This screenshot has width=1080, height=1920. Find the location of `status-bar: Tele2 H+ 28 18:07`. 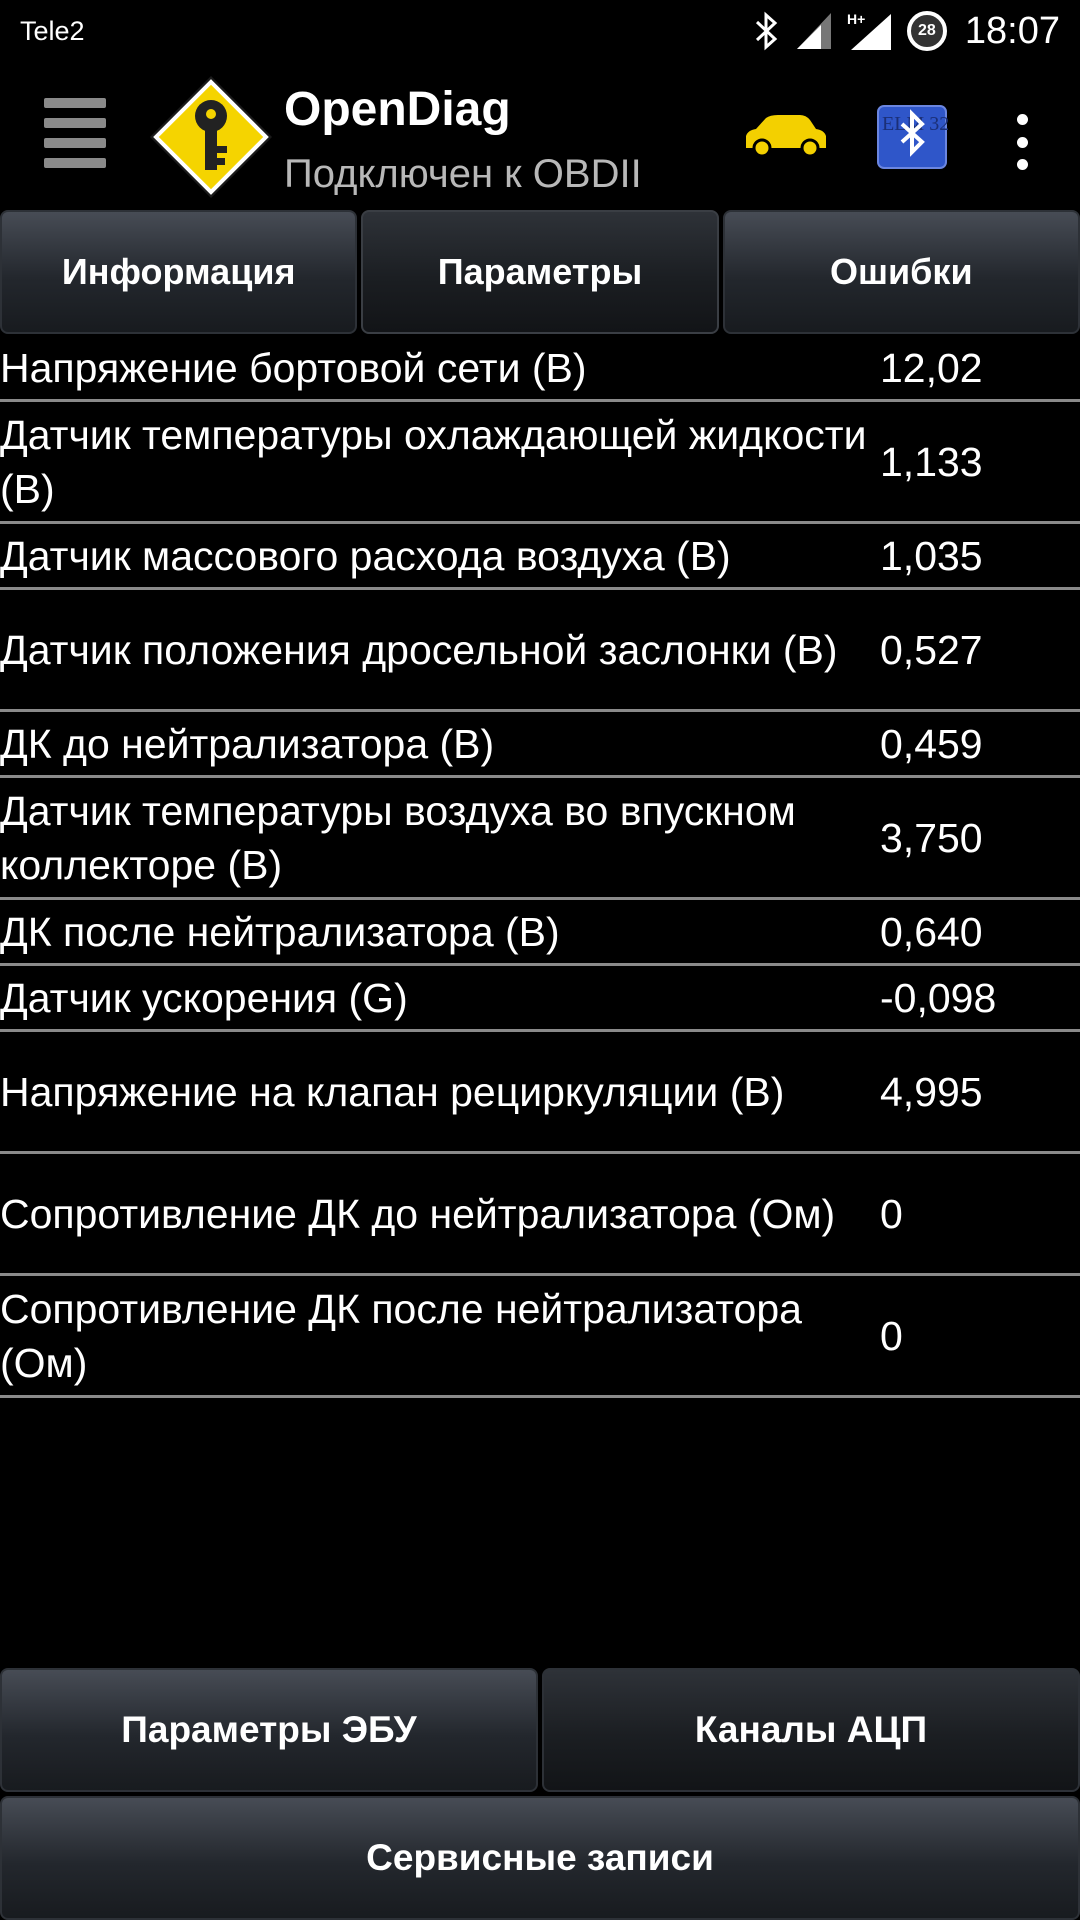

status-bar: Tele2 H+ 28 18:07 is located at coordinates (540, 31).